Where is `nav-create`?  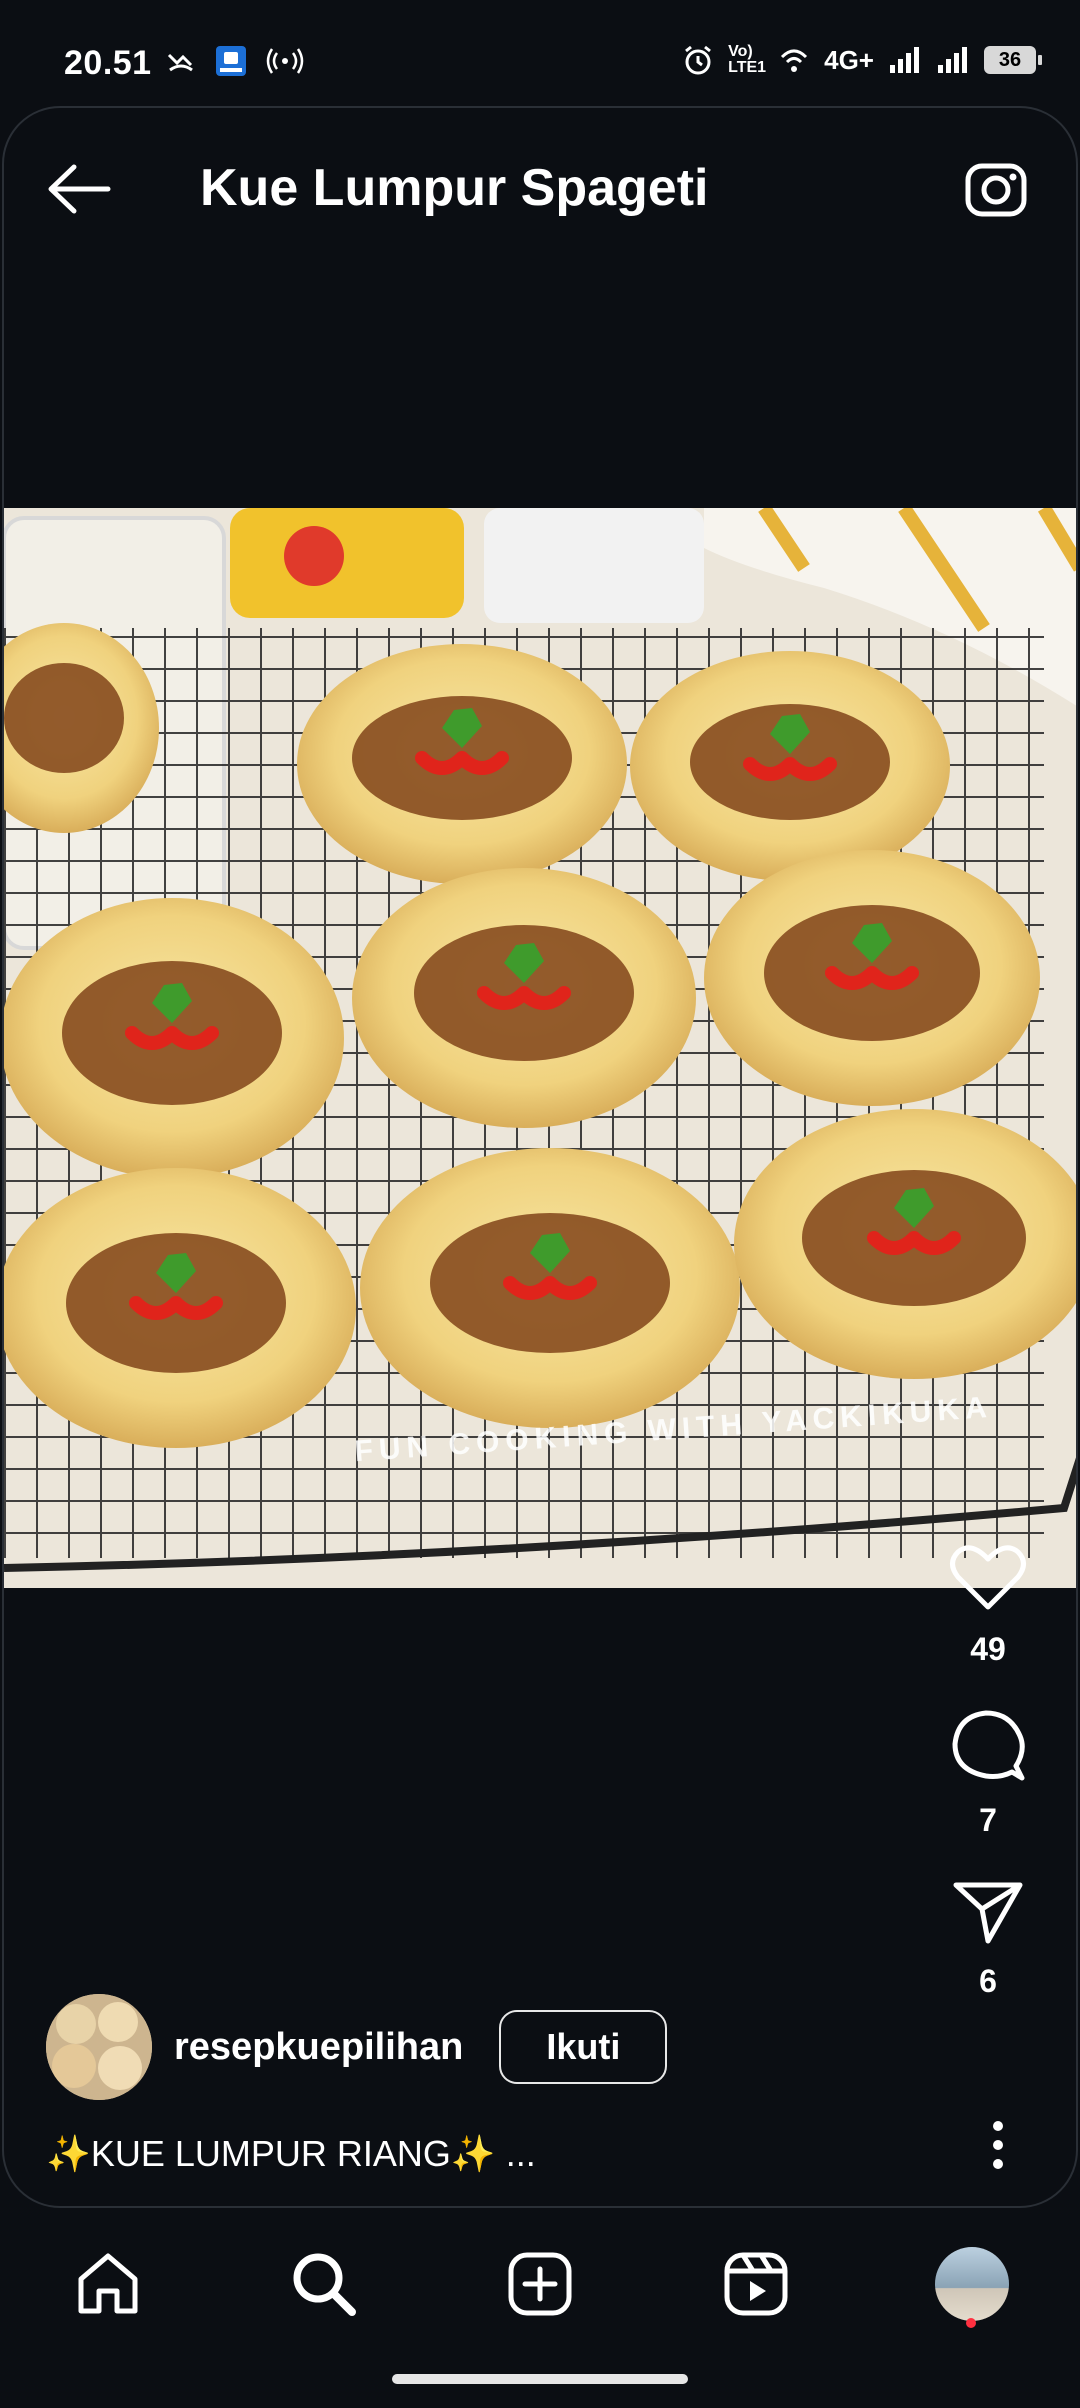
nav-create is located at coordinates (540, 2284).